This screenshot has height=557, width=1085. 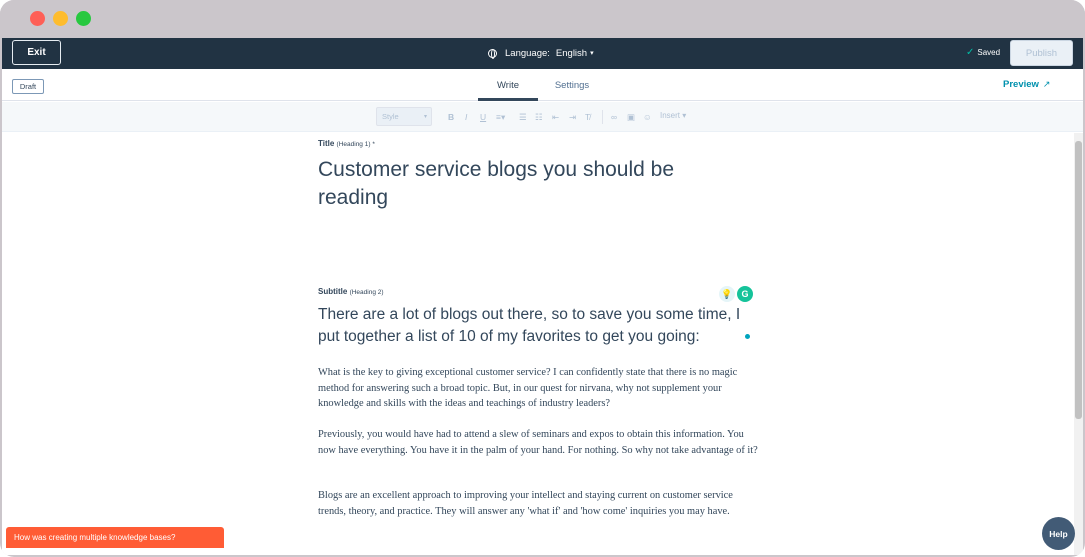 What do you see at coordinates (404, 116) in the screenshot?
I see `style-dropdown: Style ▾` at bounding box center [404, 116].